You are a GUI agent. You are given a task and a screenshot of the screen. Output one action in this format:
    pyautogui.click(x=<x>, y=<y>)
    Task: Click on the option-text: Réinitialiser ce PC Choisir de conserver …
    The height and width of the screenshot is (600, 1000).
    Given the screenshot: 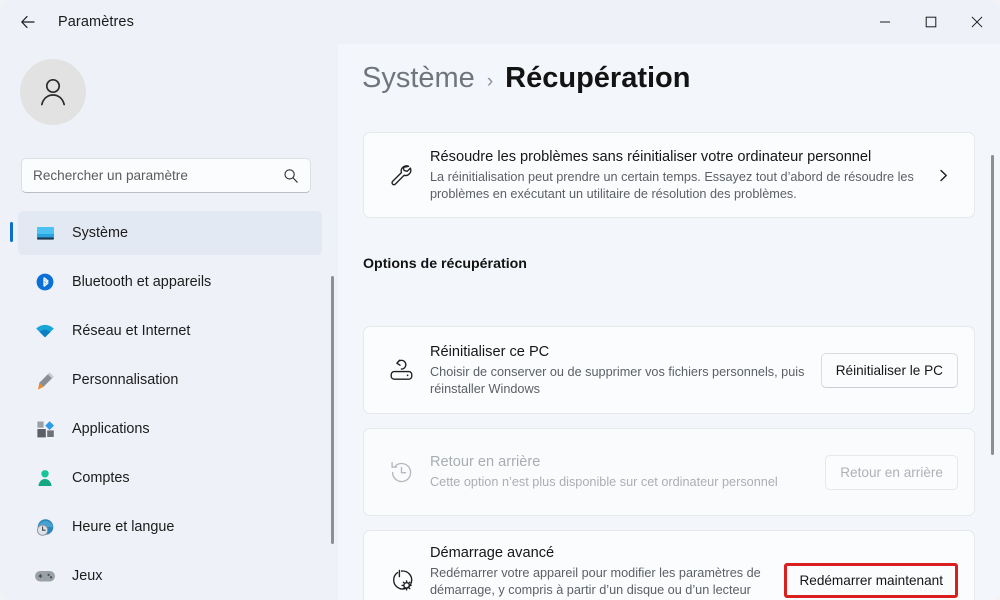 What is the action you would take?
    pyautogui.click(x=621, y=370)
    